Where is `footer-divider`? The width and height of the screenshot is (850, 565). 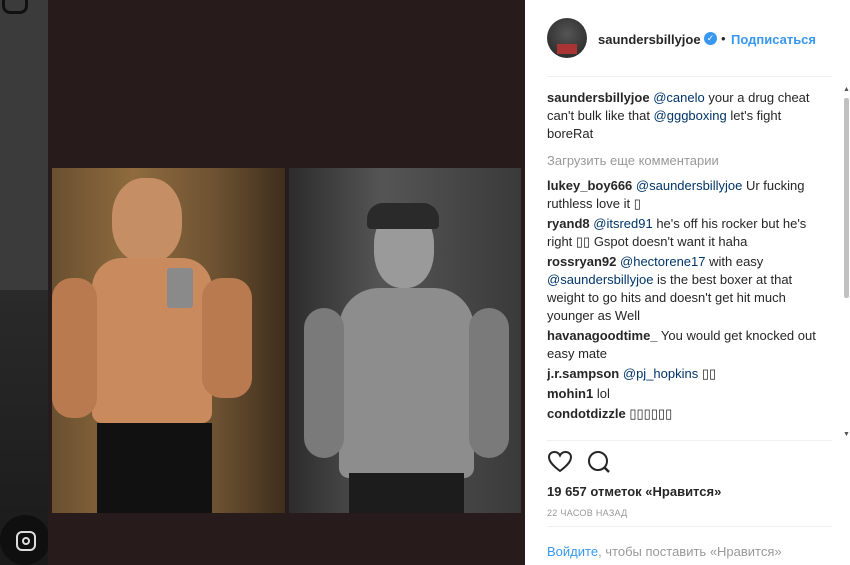
footer-divider is located at coordinates (689, 526).